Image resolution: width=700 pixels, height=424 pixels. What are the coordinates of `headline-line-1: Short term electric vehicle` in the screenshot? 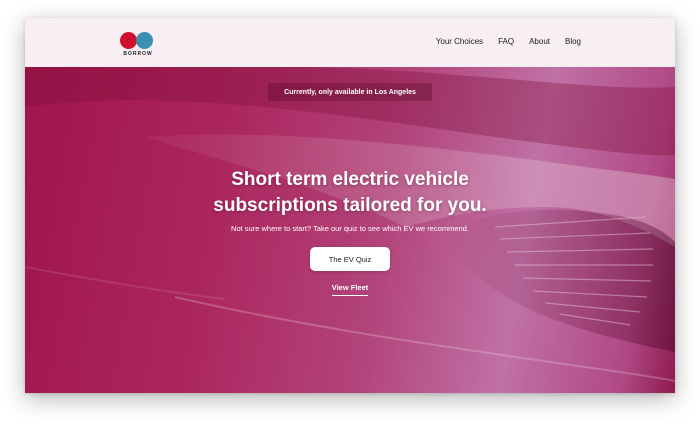 It's located at (350, 179).